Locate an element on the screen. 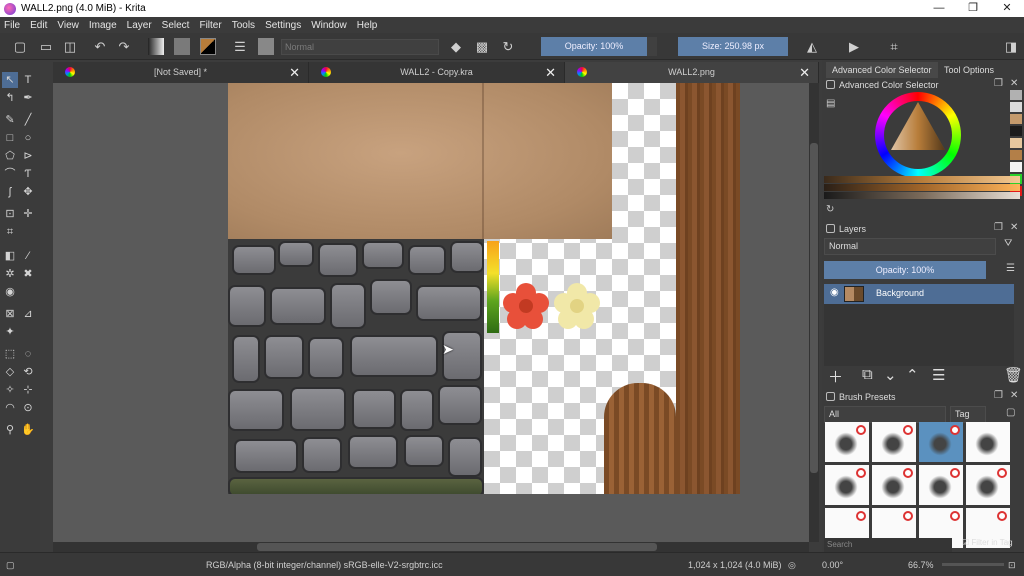  layer-background-row: ◉ Background is located at coordinates (919, 294).